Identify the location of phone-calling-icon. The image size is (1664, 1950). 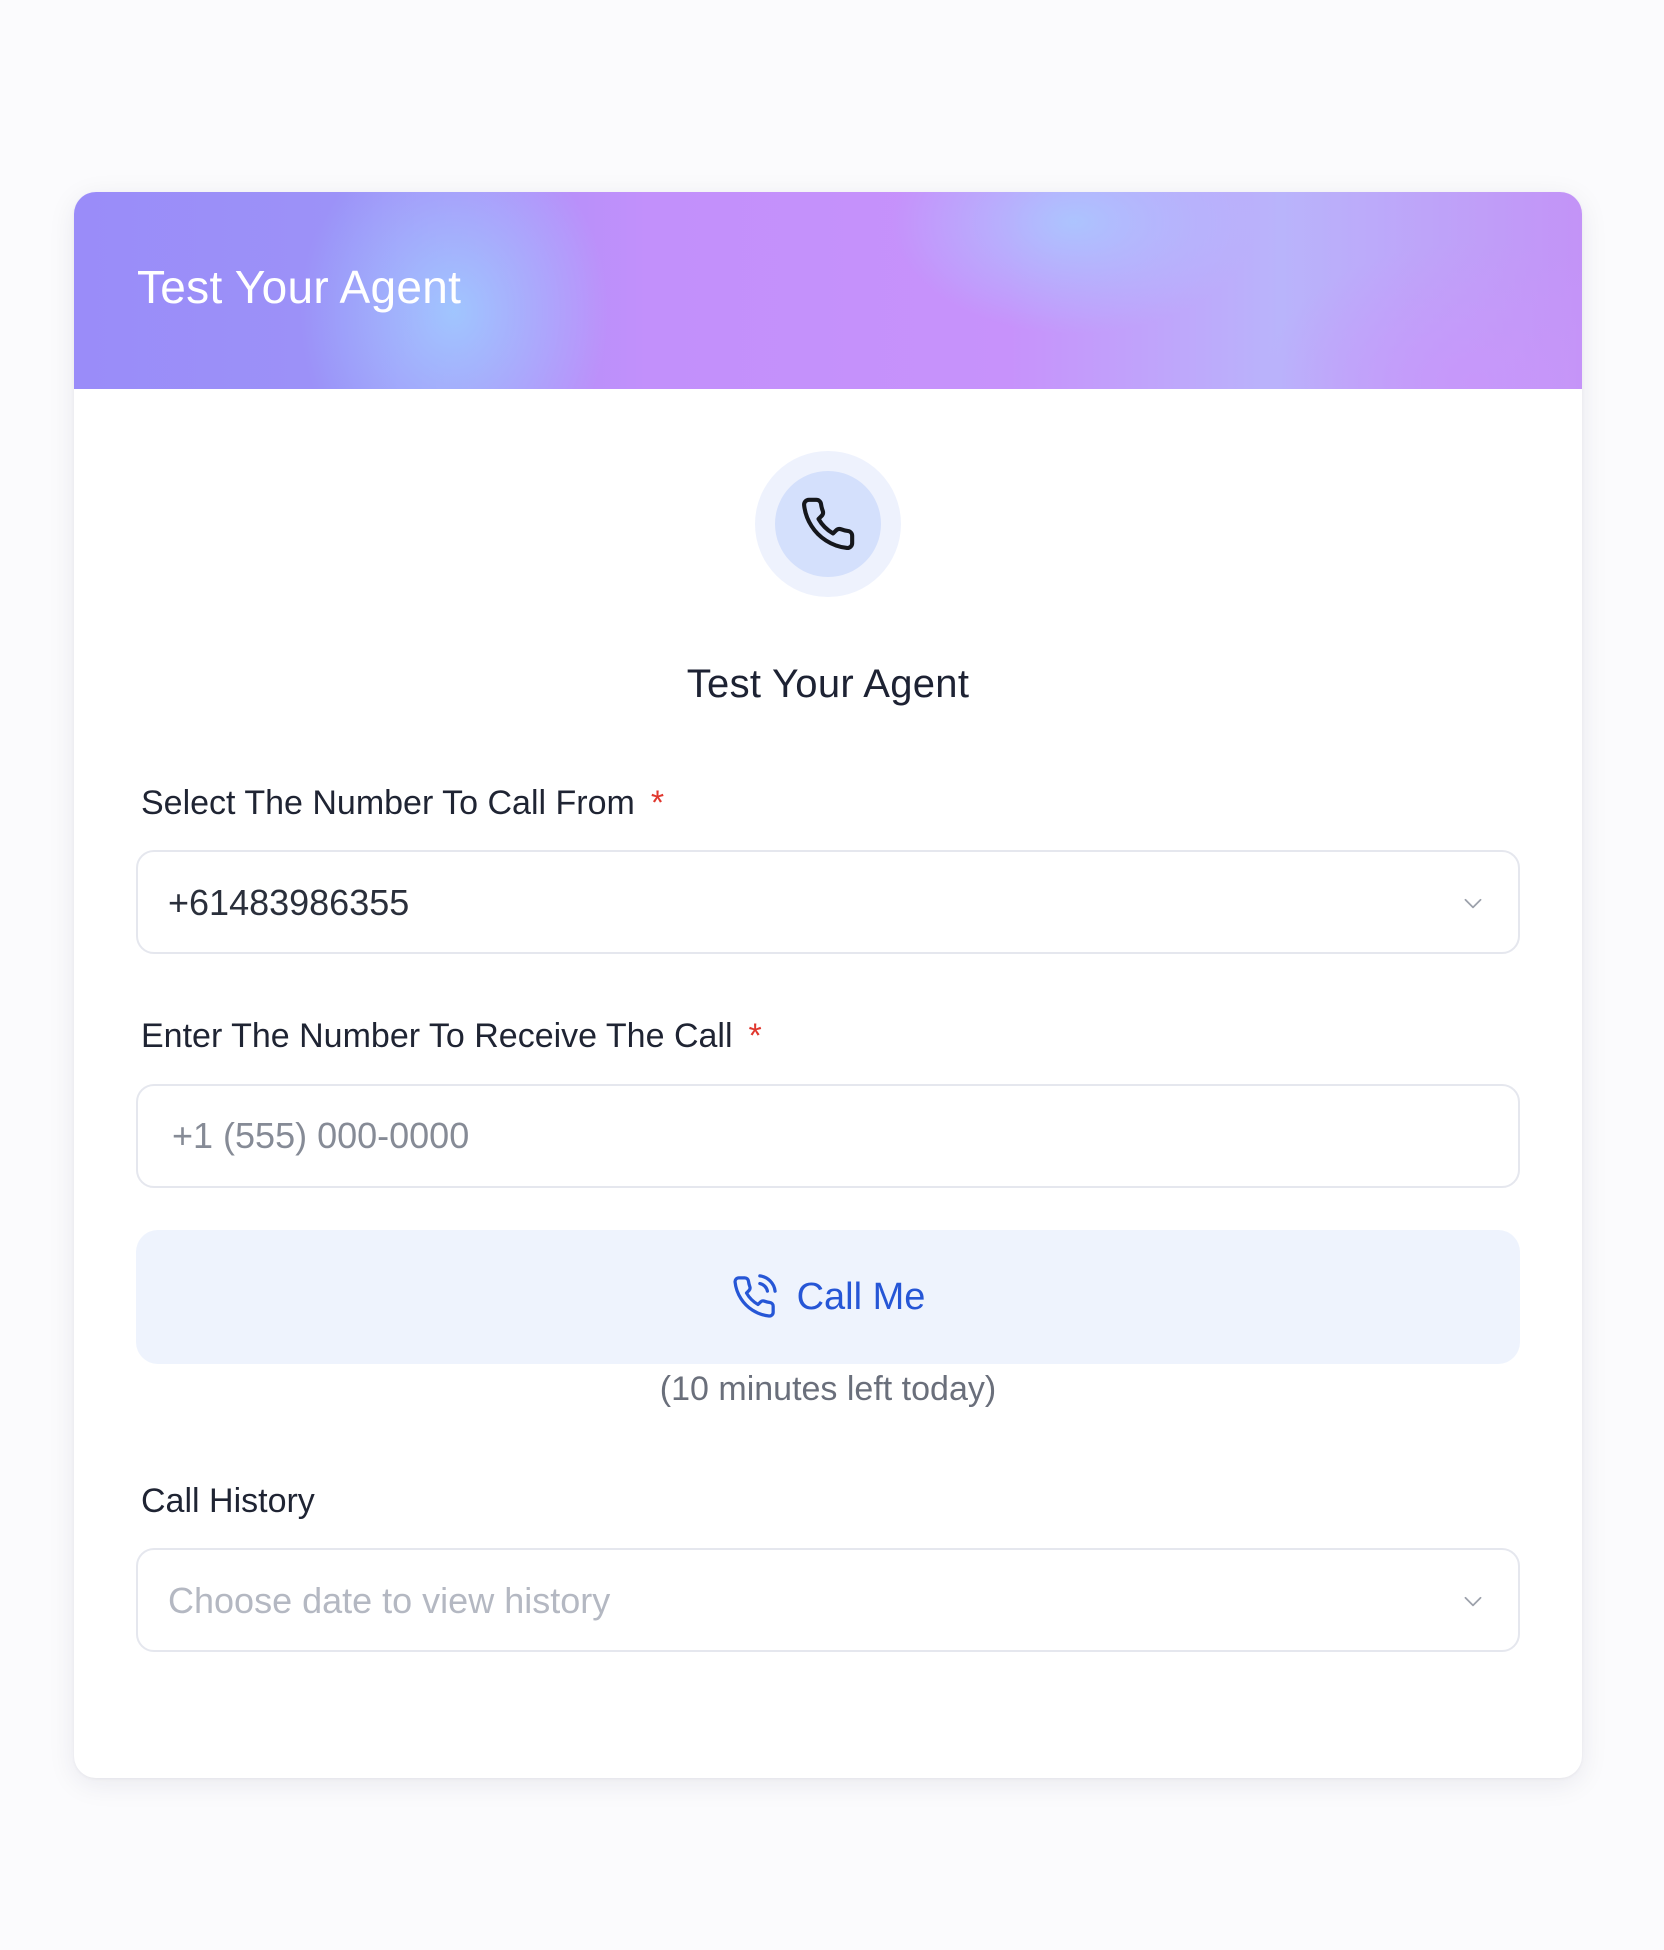
(755, 1296).